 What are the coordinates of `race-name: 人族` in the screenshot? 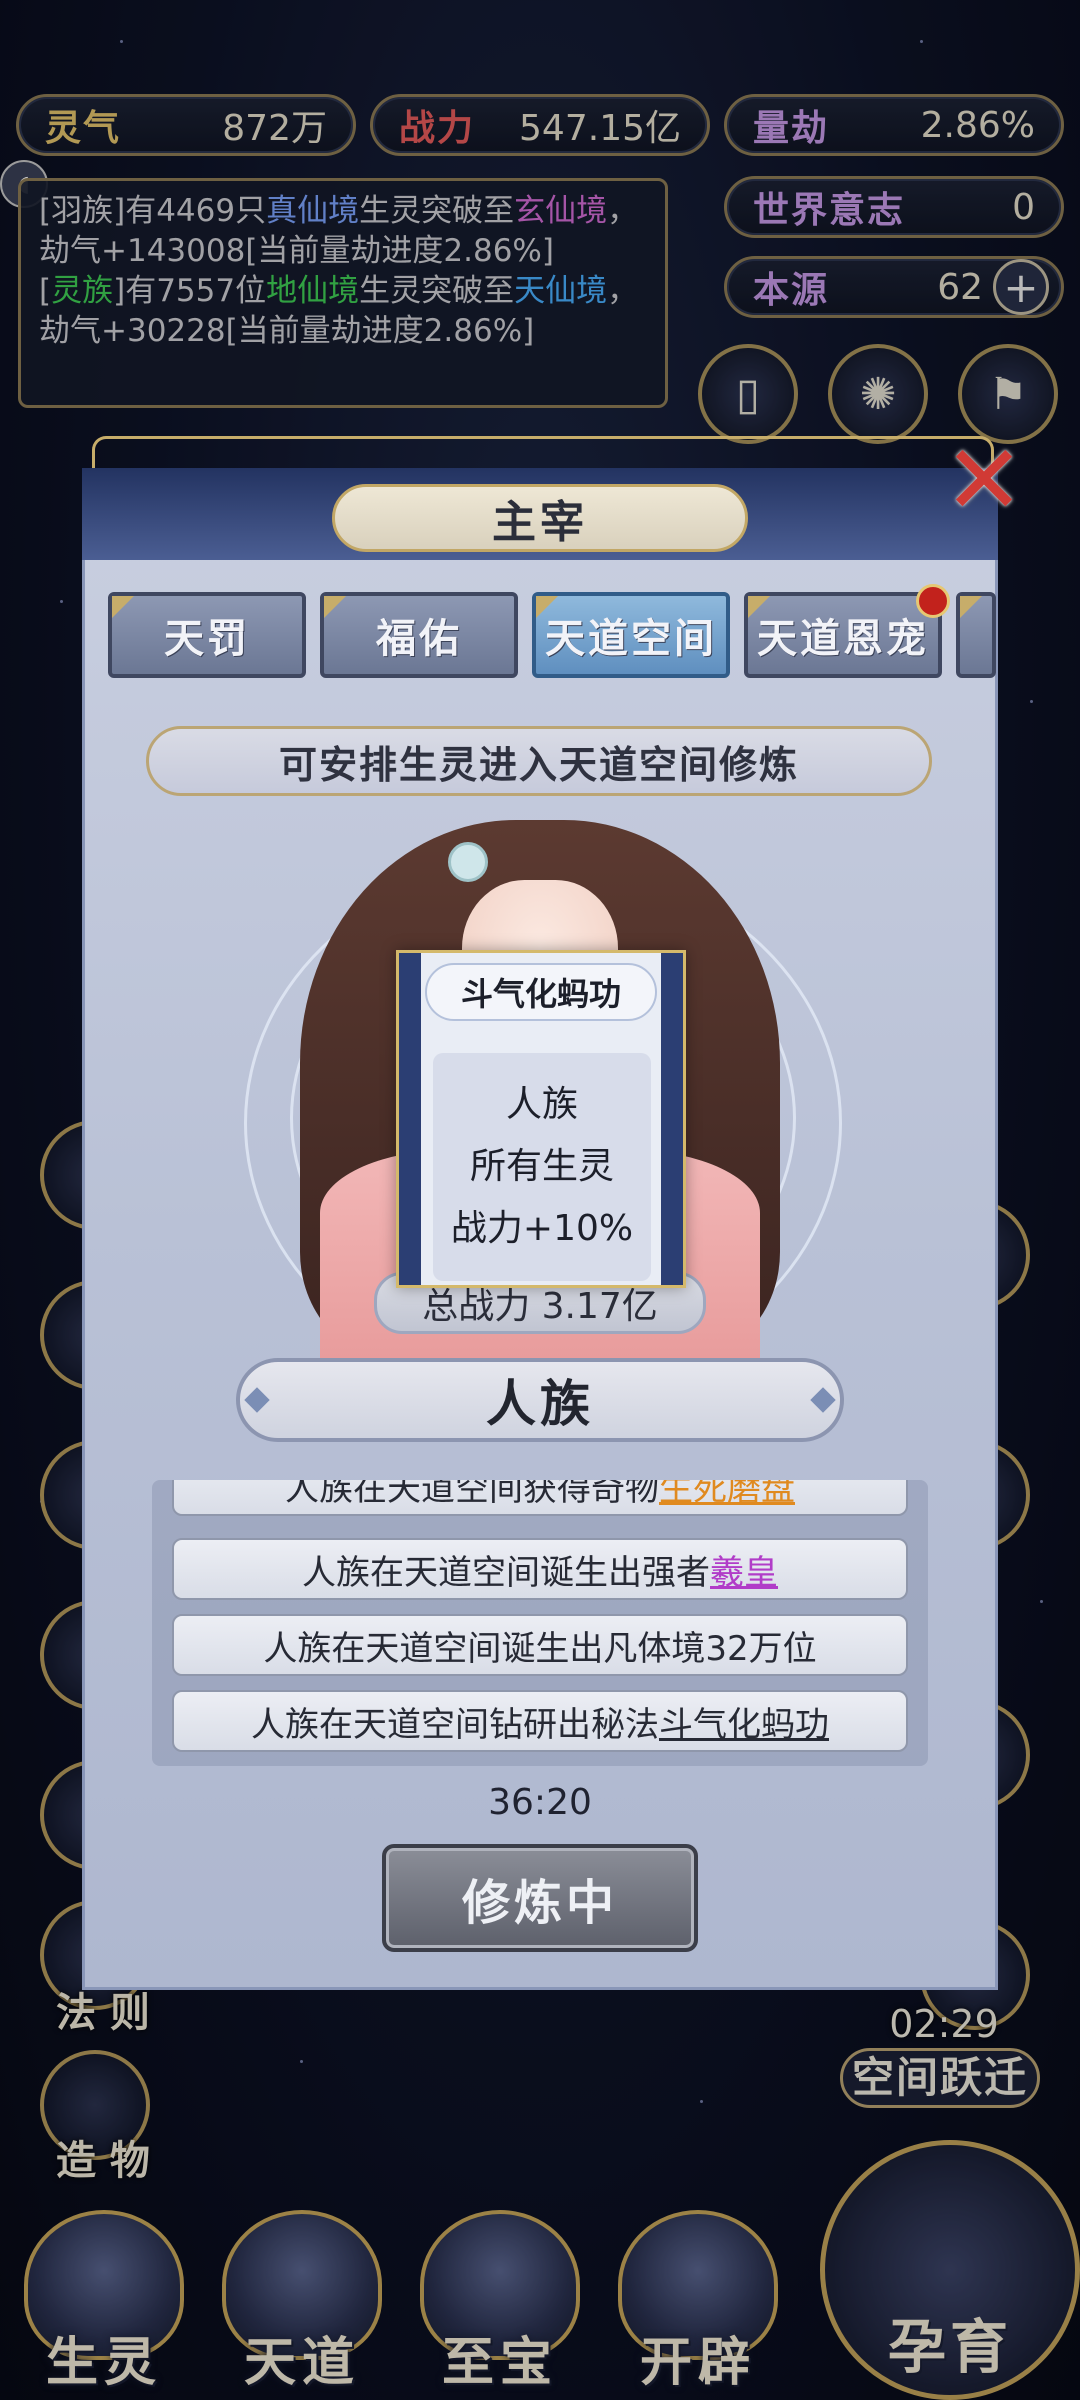 It's located at (540, 1400).